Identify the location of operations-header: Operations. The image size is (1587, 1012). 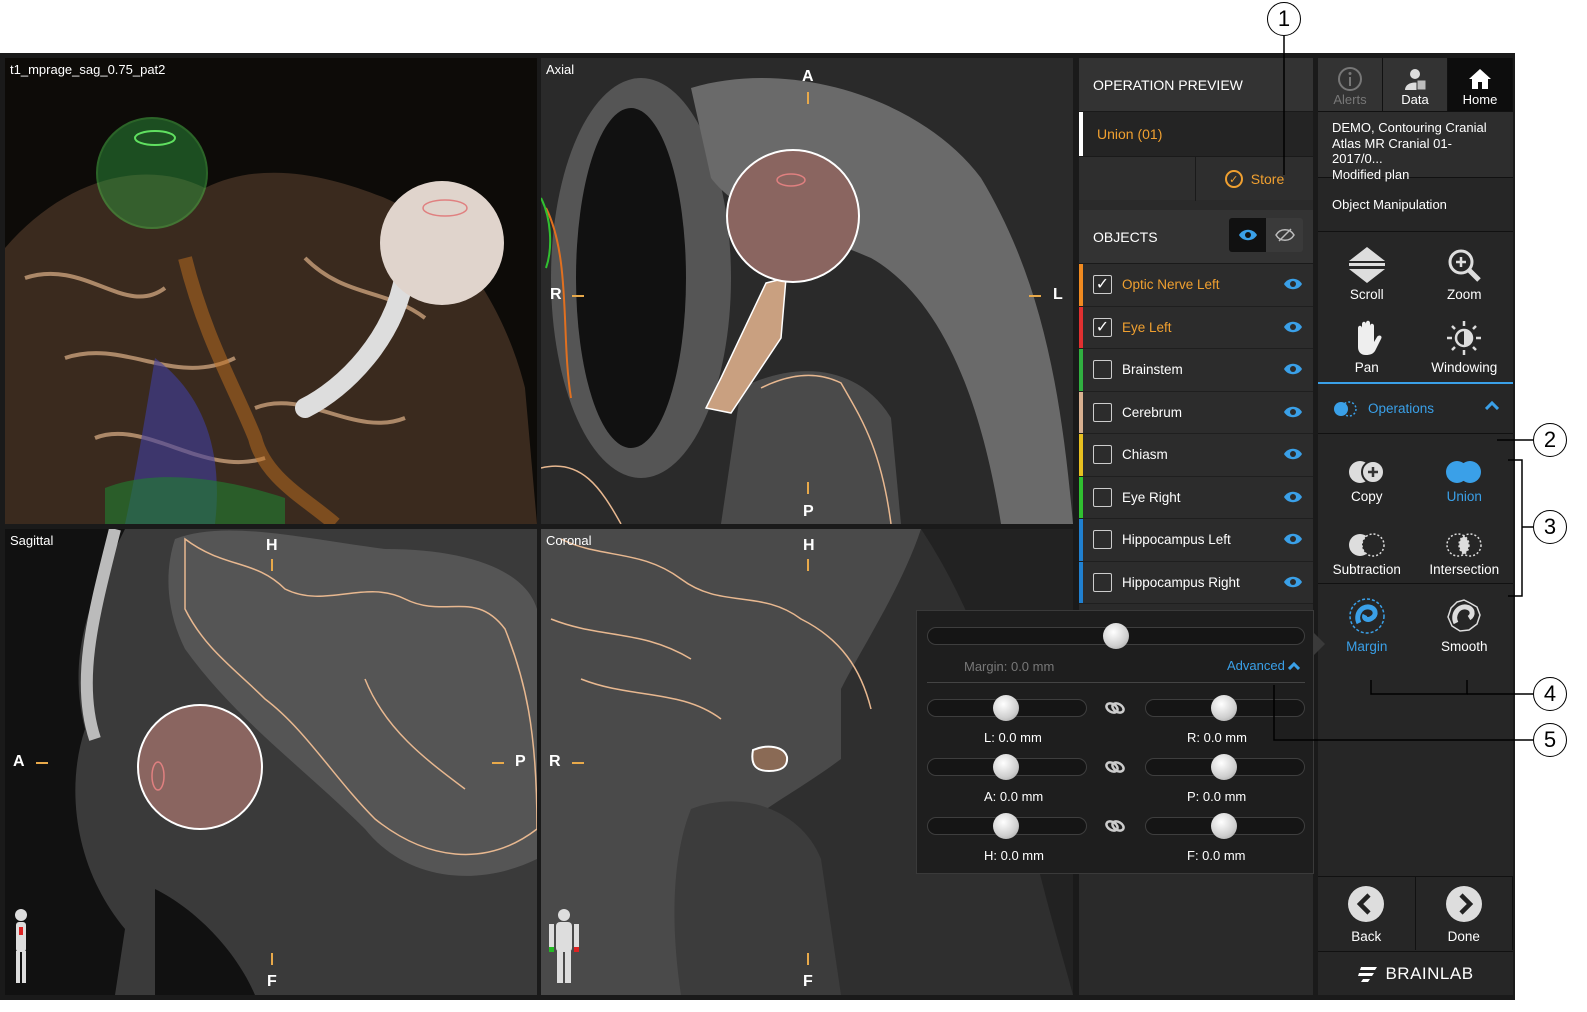
(1415, 408).